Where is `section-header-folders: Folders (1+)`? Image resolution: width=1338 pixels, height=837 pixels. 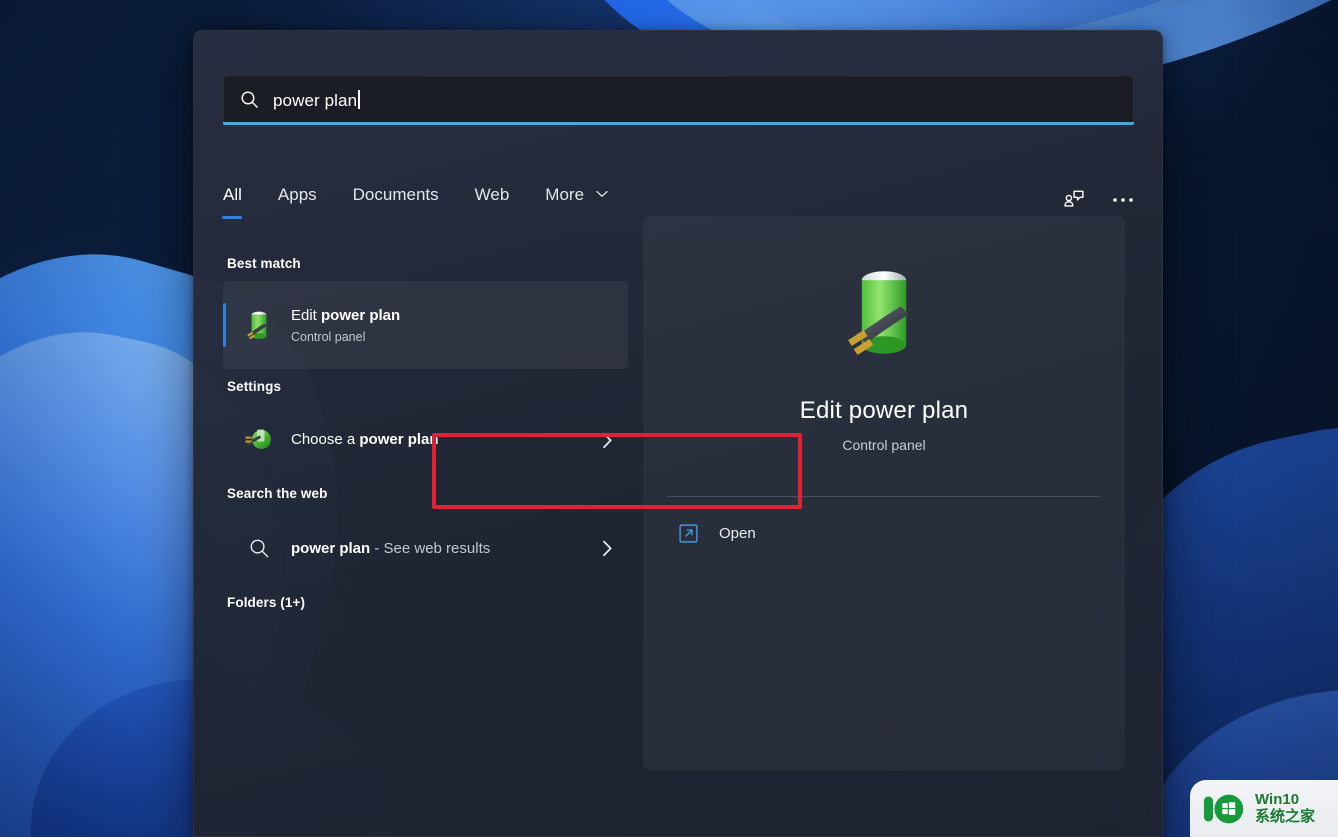
section-header-folders: Folders (1+) is located at coordinates (266, 602).